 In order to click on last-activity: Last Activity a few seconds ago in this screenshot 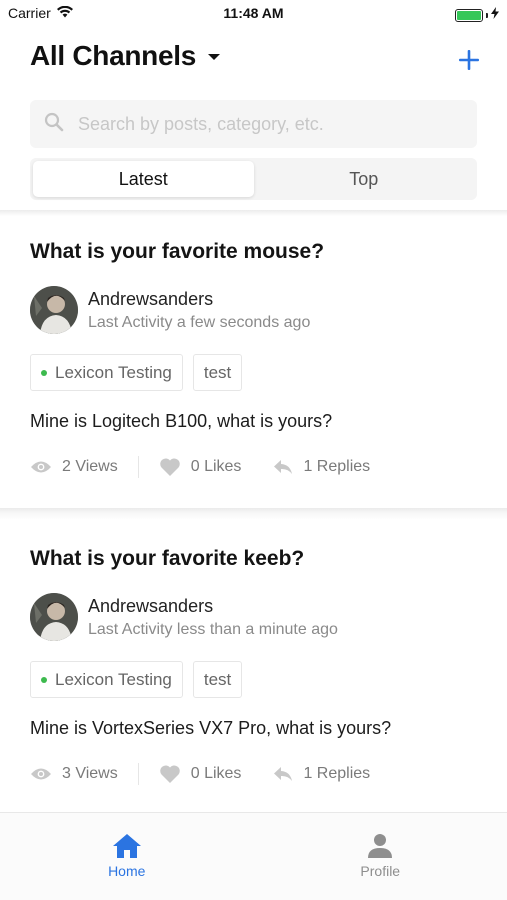, I will do `click(199, 322)`.